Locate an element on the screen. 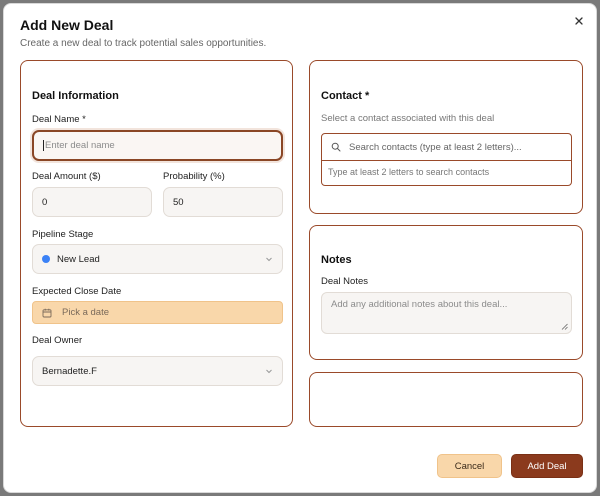 This screenshot has height=496, width=600. deal-amount-input: 0 is located at coordinates (92, 202).